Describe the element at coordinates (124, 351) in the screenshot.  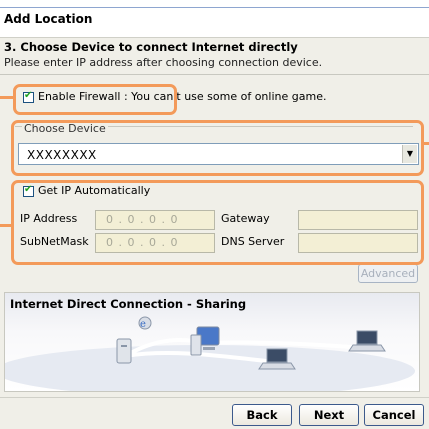
I see `pc-tower-icon` at that location.